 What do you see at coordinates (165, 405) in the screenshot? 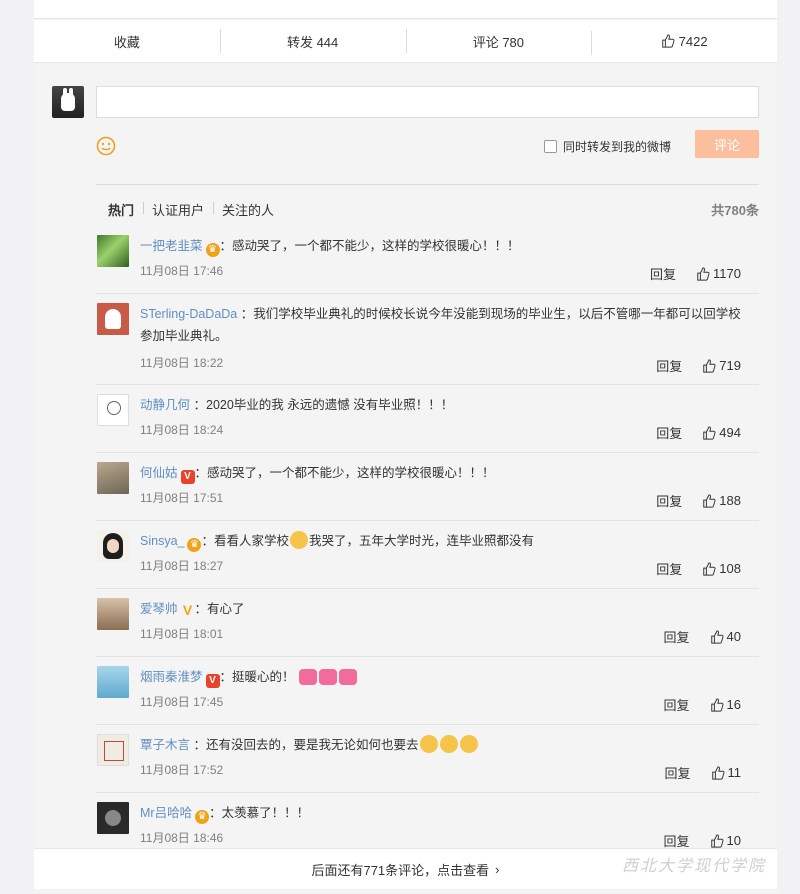
I see `comment-username: 动静几何` at bounding box center [165, 405].